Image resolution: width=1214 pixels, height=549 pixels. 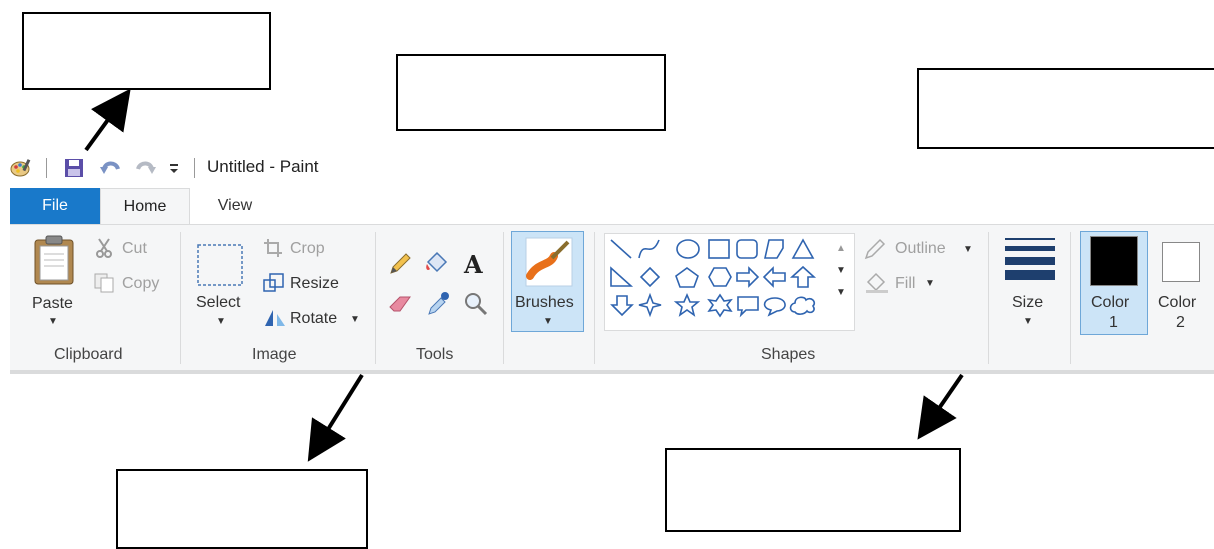 What do you see at coordinates (1181, 262) in the screenshot?
I see `color-2-swatch` at bounding box center [1181, 262].